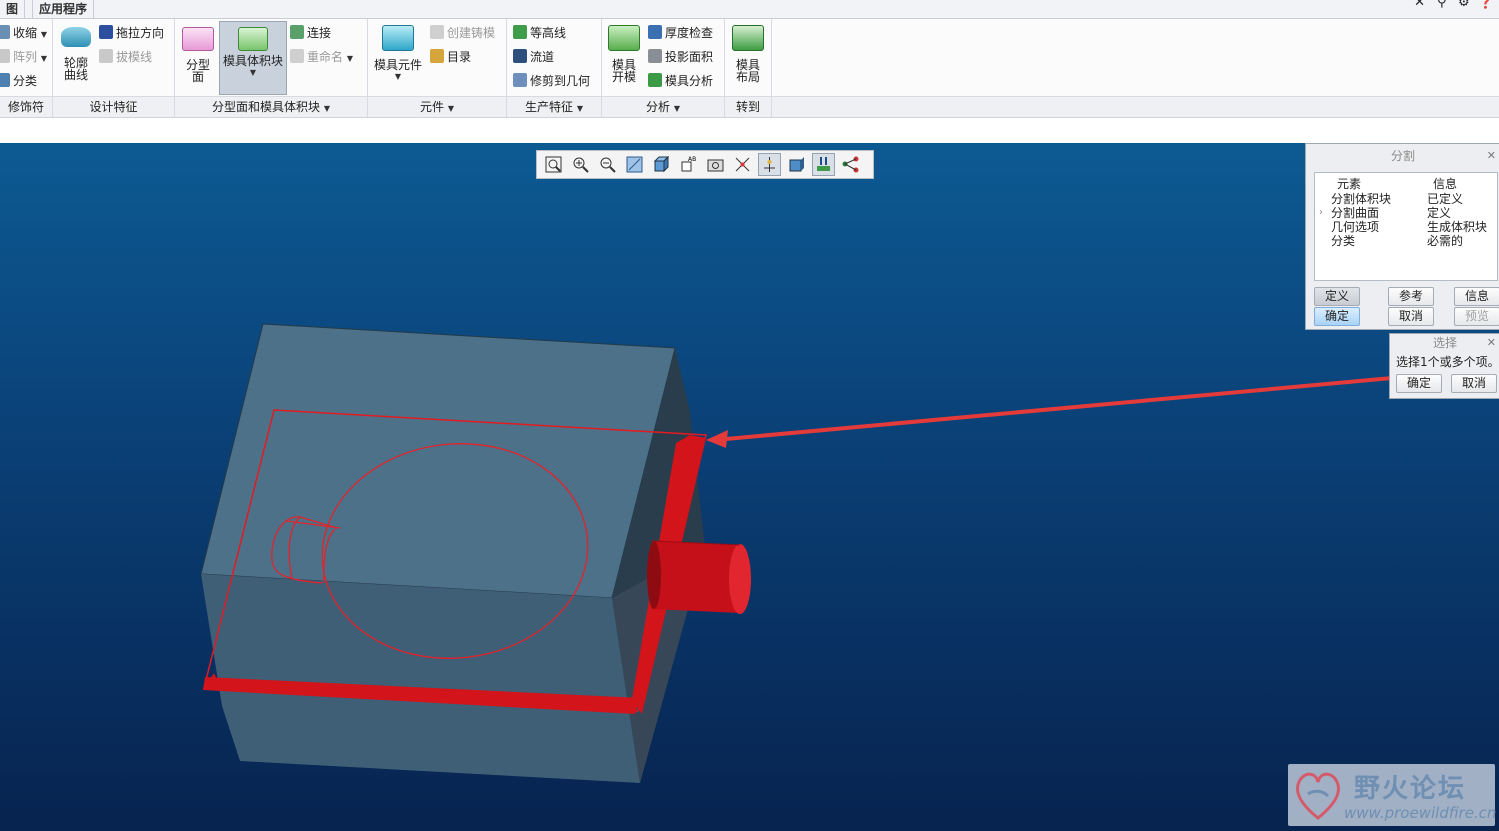  I want to click on waterline-button: 等高线, so click(539, 33).